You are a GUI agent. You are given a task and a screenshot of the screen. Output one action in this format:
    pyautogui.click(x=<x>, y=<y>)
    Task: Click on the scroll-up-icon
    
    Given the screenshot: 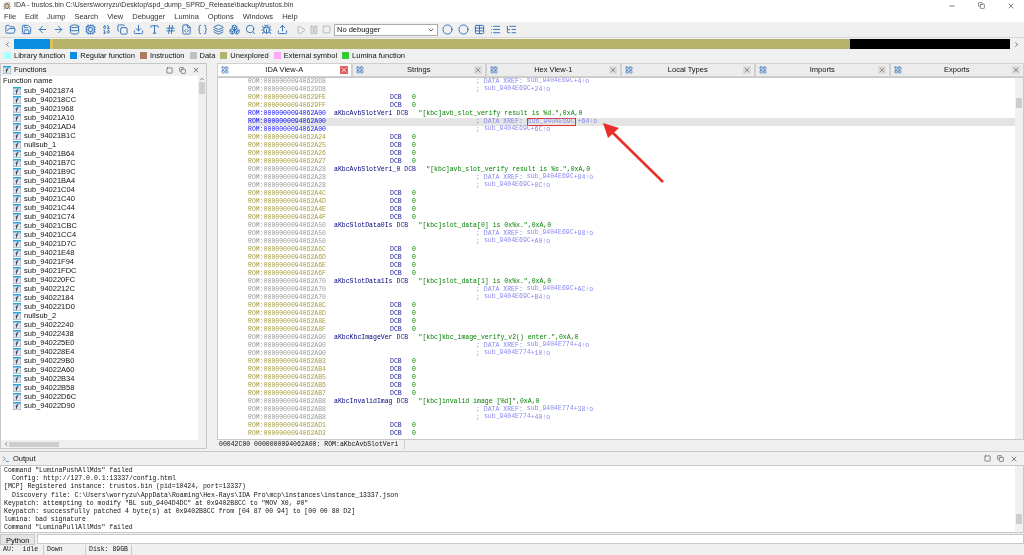 What is the action you would take?
    pyautogui.click(x=202, y=79)
    